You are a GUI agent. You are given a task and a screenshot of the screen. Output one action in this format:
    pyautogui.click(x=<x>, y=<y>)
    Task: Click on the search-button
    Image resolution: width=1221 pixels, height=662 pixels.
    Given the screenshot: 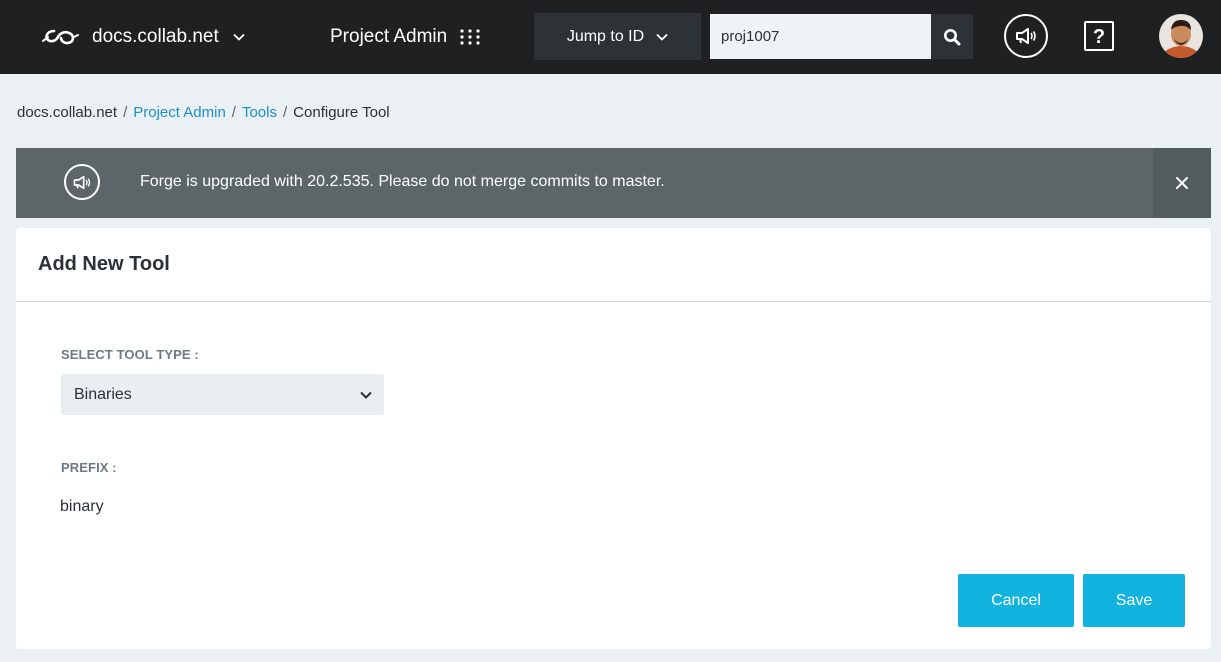 What is the action you would take?
    pyautogui.click(x=952, y=36)
    